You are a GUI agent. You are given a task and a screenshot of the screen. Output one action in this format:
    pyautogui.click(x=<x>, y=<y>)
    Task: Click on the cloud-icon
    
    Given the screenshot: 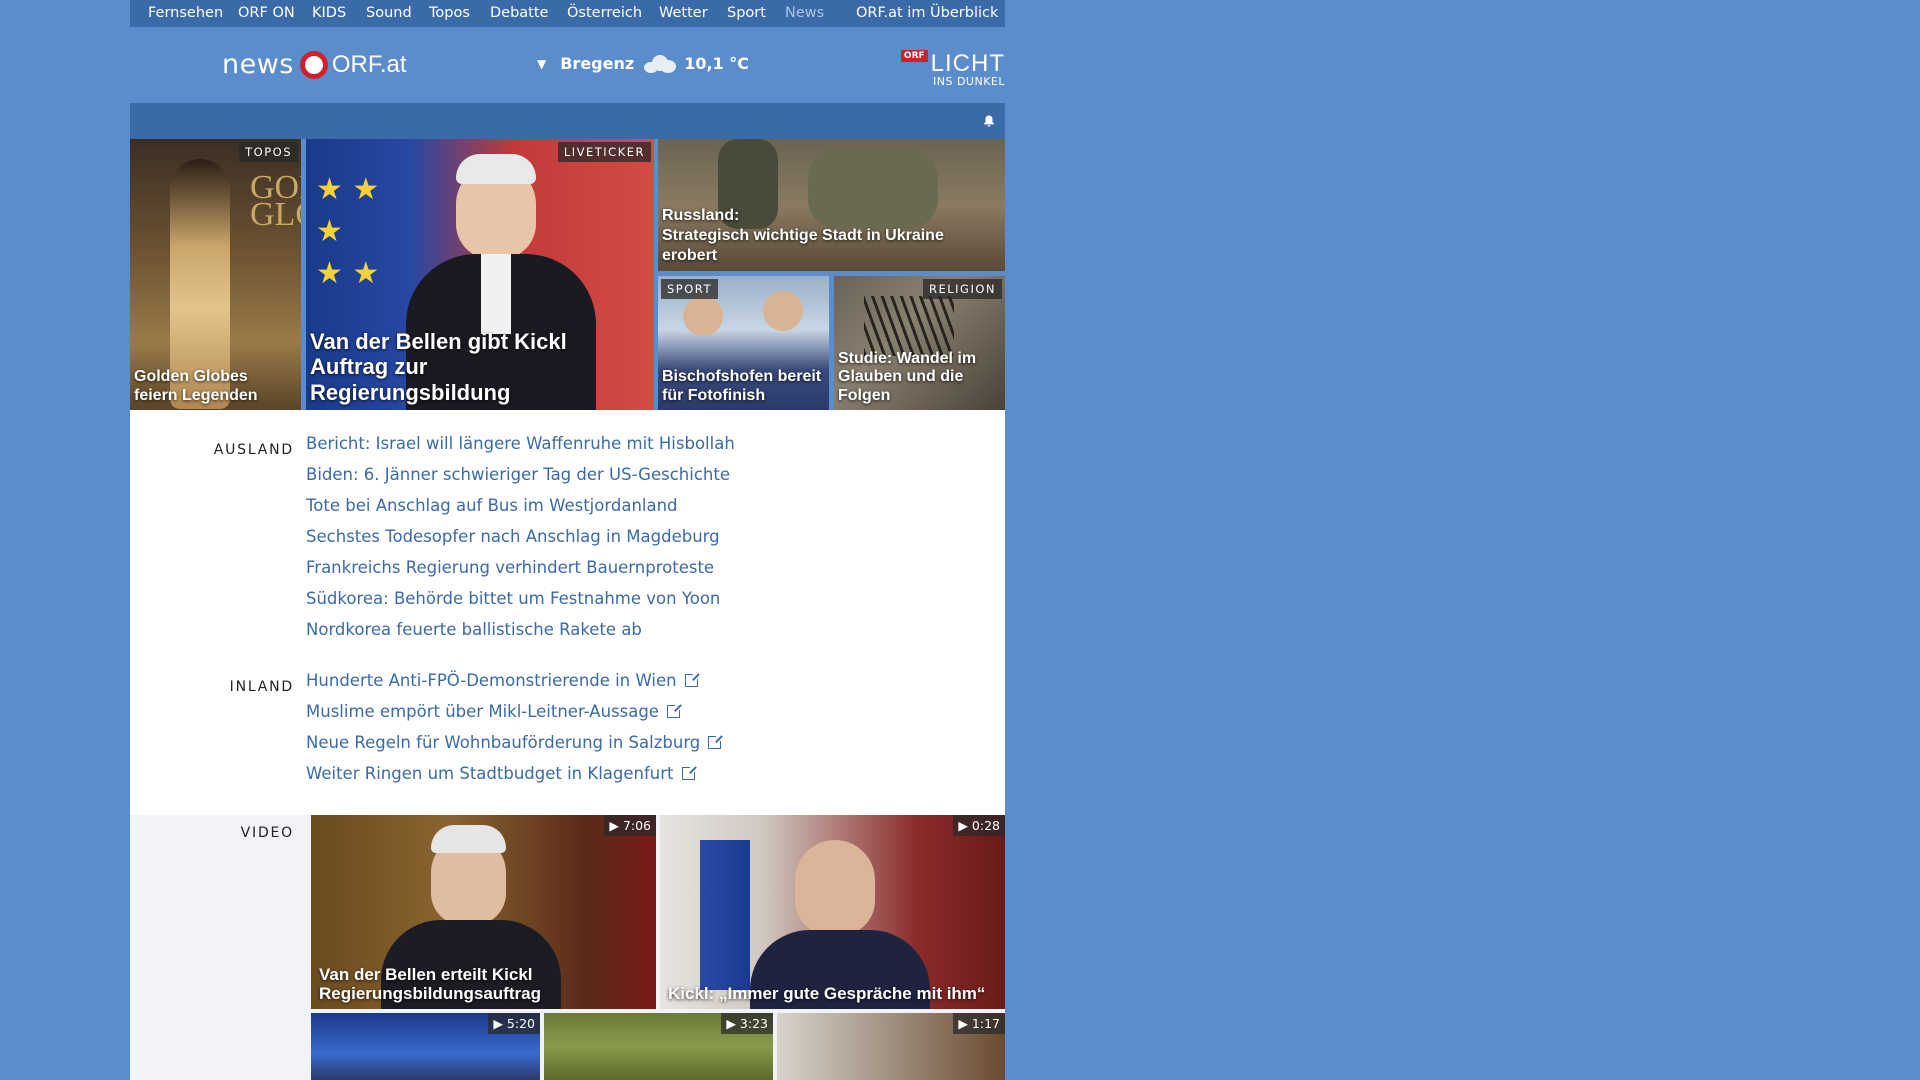 What is the action you would take?
    pyautogui.click(x=660, y=63)
    